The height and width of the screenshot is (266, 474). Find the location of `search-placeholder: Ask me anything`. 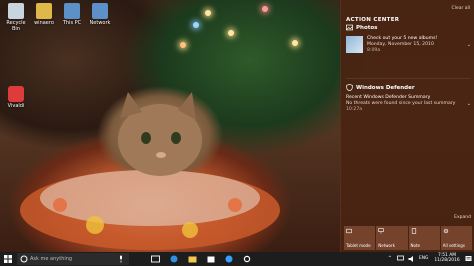

search-placeholder: Ask me anything is located at coordinates (51, 259).